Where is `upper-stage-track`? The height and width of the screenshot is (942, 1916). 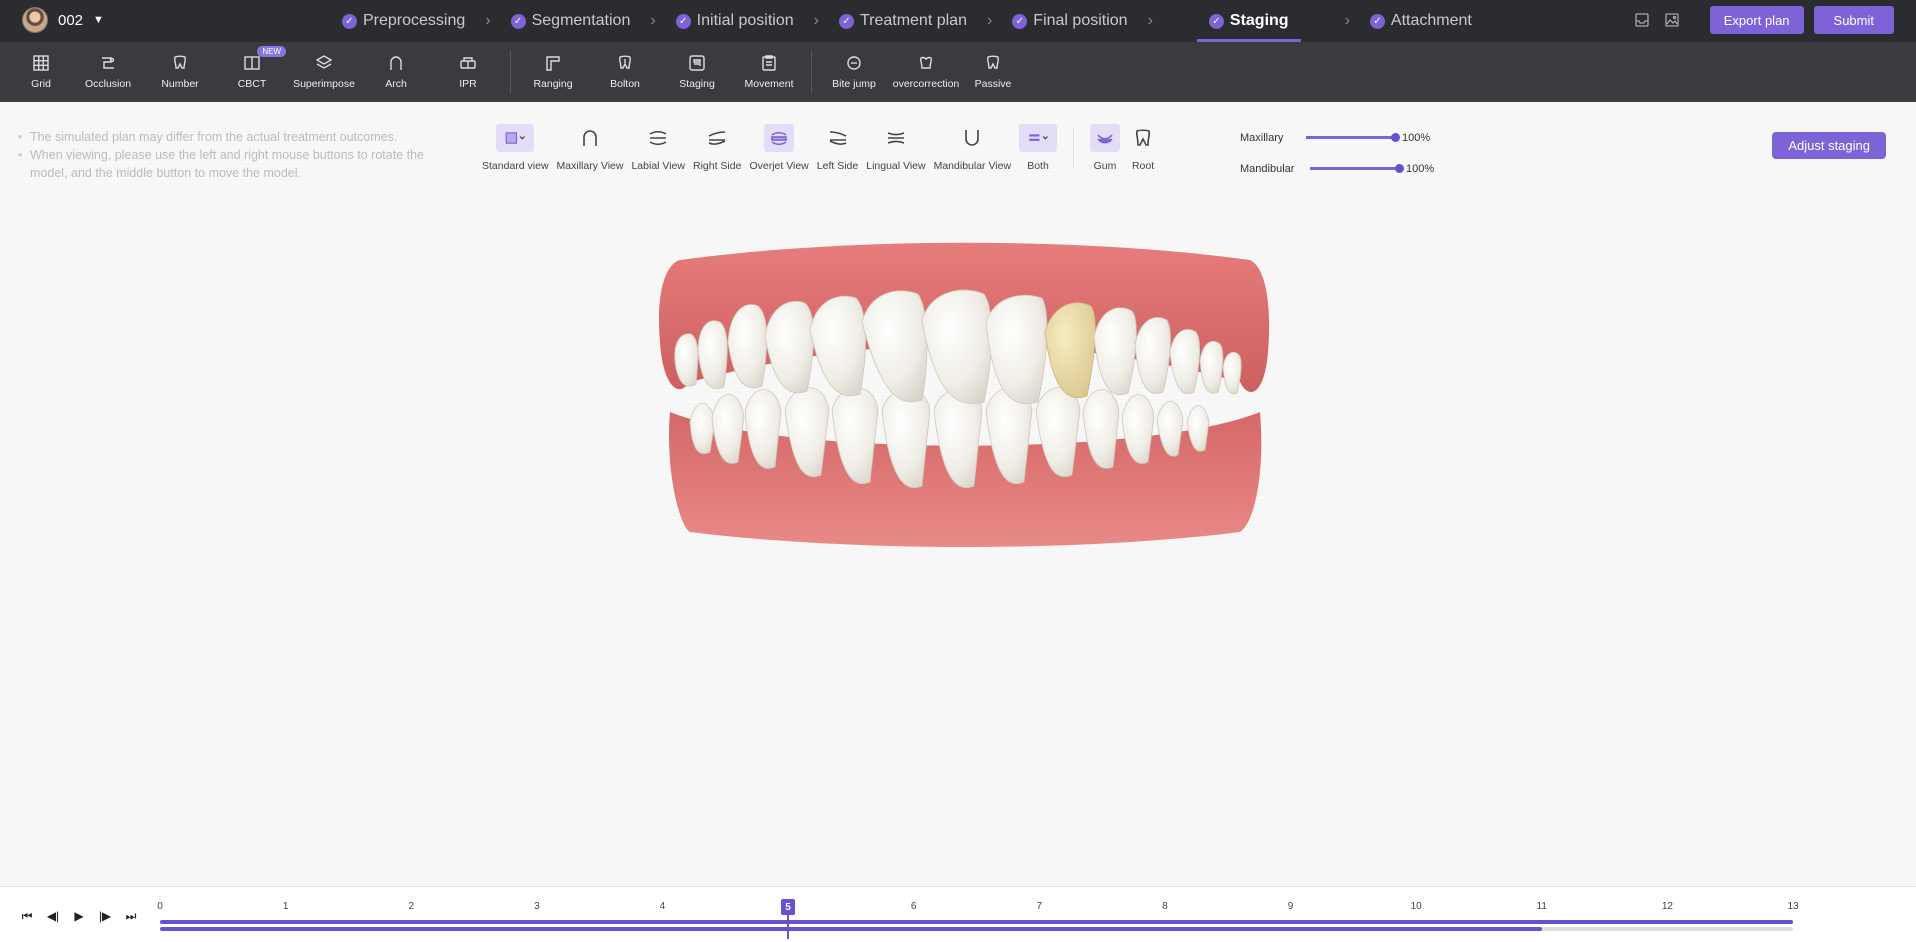 upper-stage-track is located at coordinates (976, 922).